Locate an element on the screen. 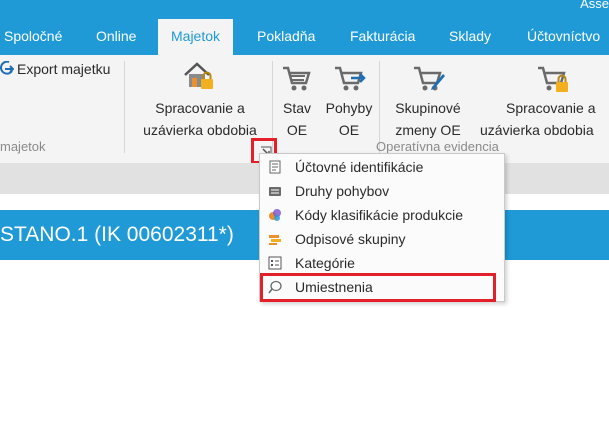 This screenshot has width=609, height=422. depreciation-icon is located at coordinates (275, 240).